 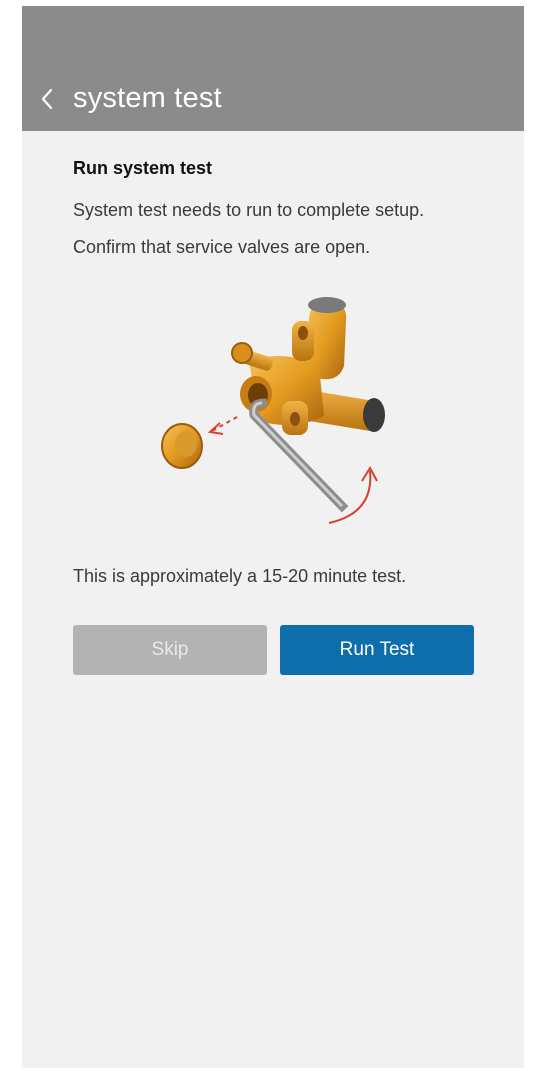 What do you see at coordinates (222, 247) in the screenshot?
I see `valve-instruction-text: Confirm that service valves are open.` at bounding box center [222, 247].